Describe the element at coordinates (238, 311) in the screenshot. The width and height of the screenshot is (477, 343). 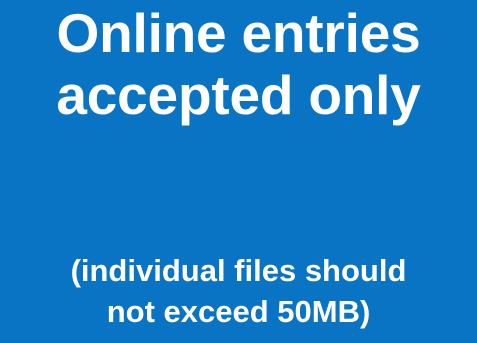
I see `note-line-2: not exceed 50MB)` at that location.